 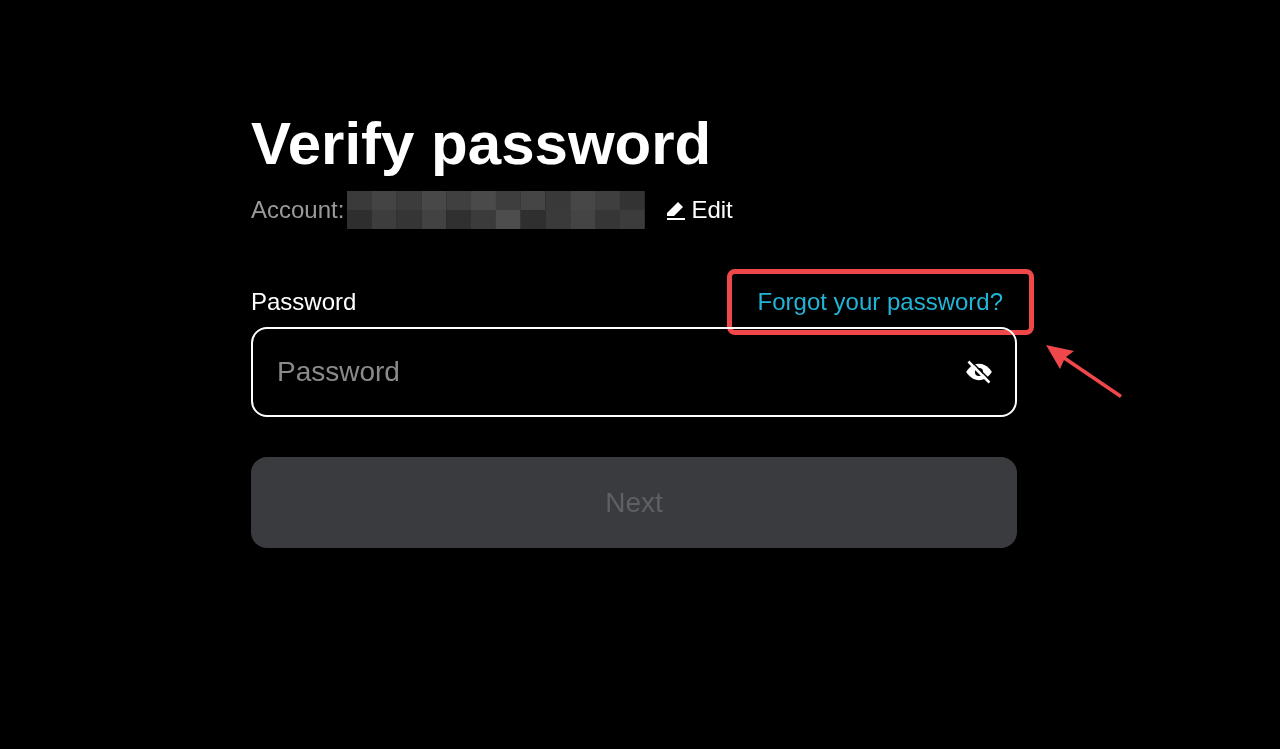 What do you see at coordinates (979, 372) in the screenshot?
I see `eye-off-icon` at bounding box center [979, 372].